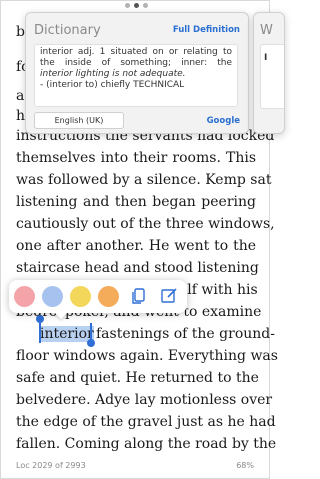 The image size is (320, 479). What do you see at coordinates (67, 30) in the screenshot?
I see `dictionary-title: Dictionary` at bounding box center [67, 30].